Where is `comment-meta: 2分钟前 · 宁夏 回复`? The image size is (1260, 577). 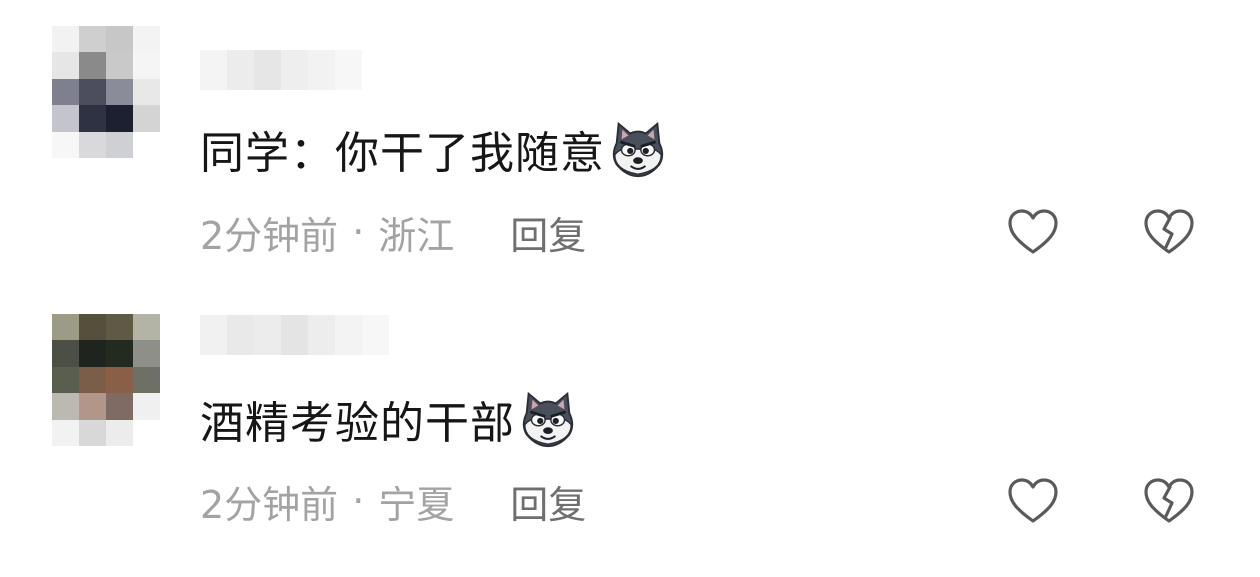
comment-meta: 2分钟前 · 宁夏 回复 is located at coordinates (393, 501).